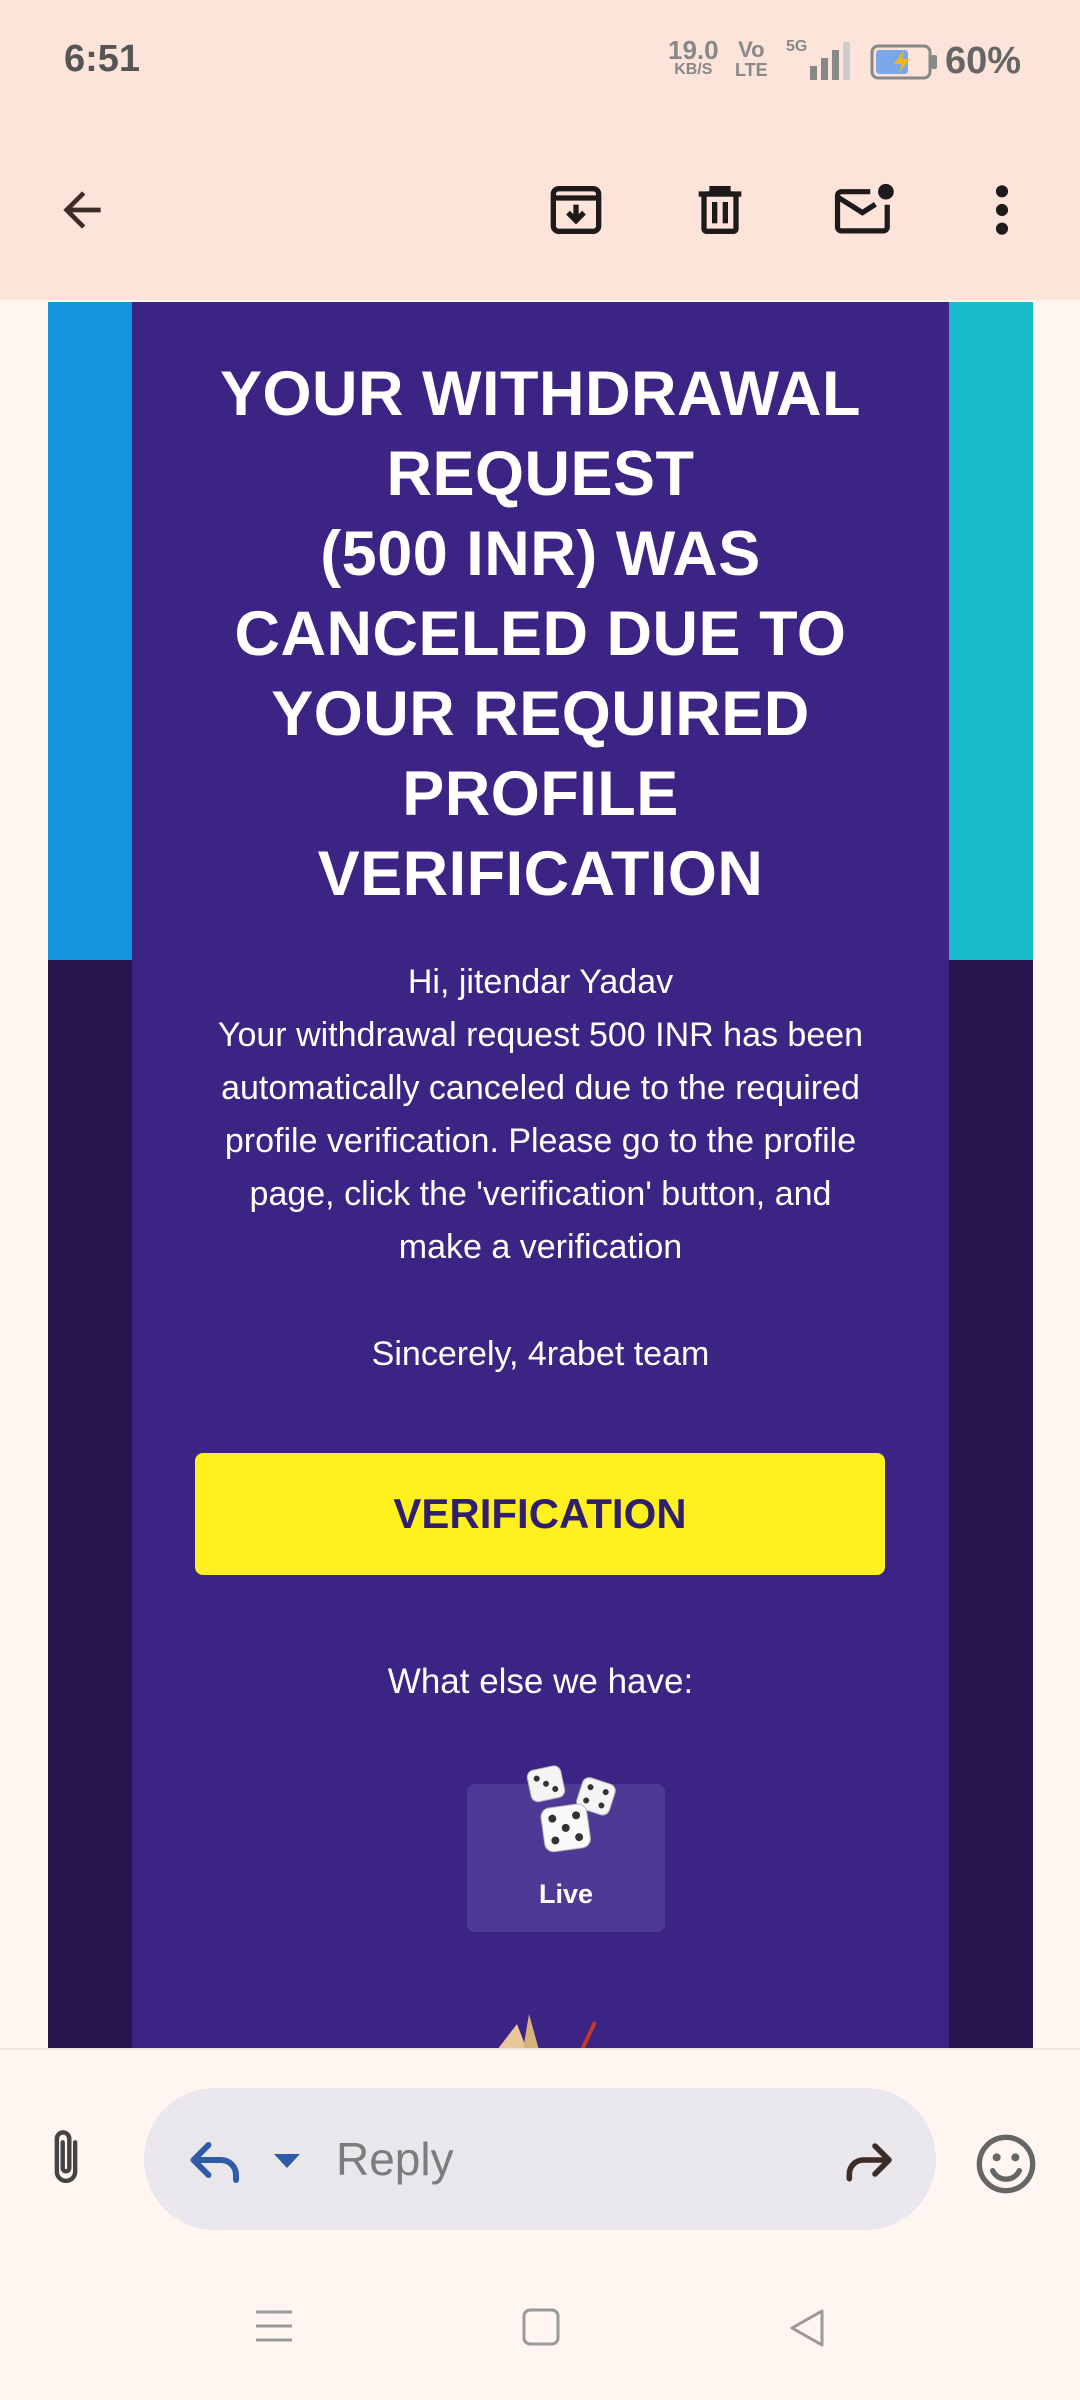  What do you see at coordinates (991, 631) in the screenshot?
I see `right-accent-stripe` at bounding box center [991, 631].